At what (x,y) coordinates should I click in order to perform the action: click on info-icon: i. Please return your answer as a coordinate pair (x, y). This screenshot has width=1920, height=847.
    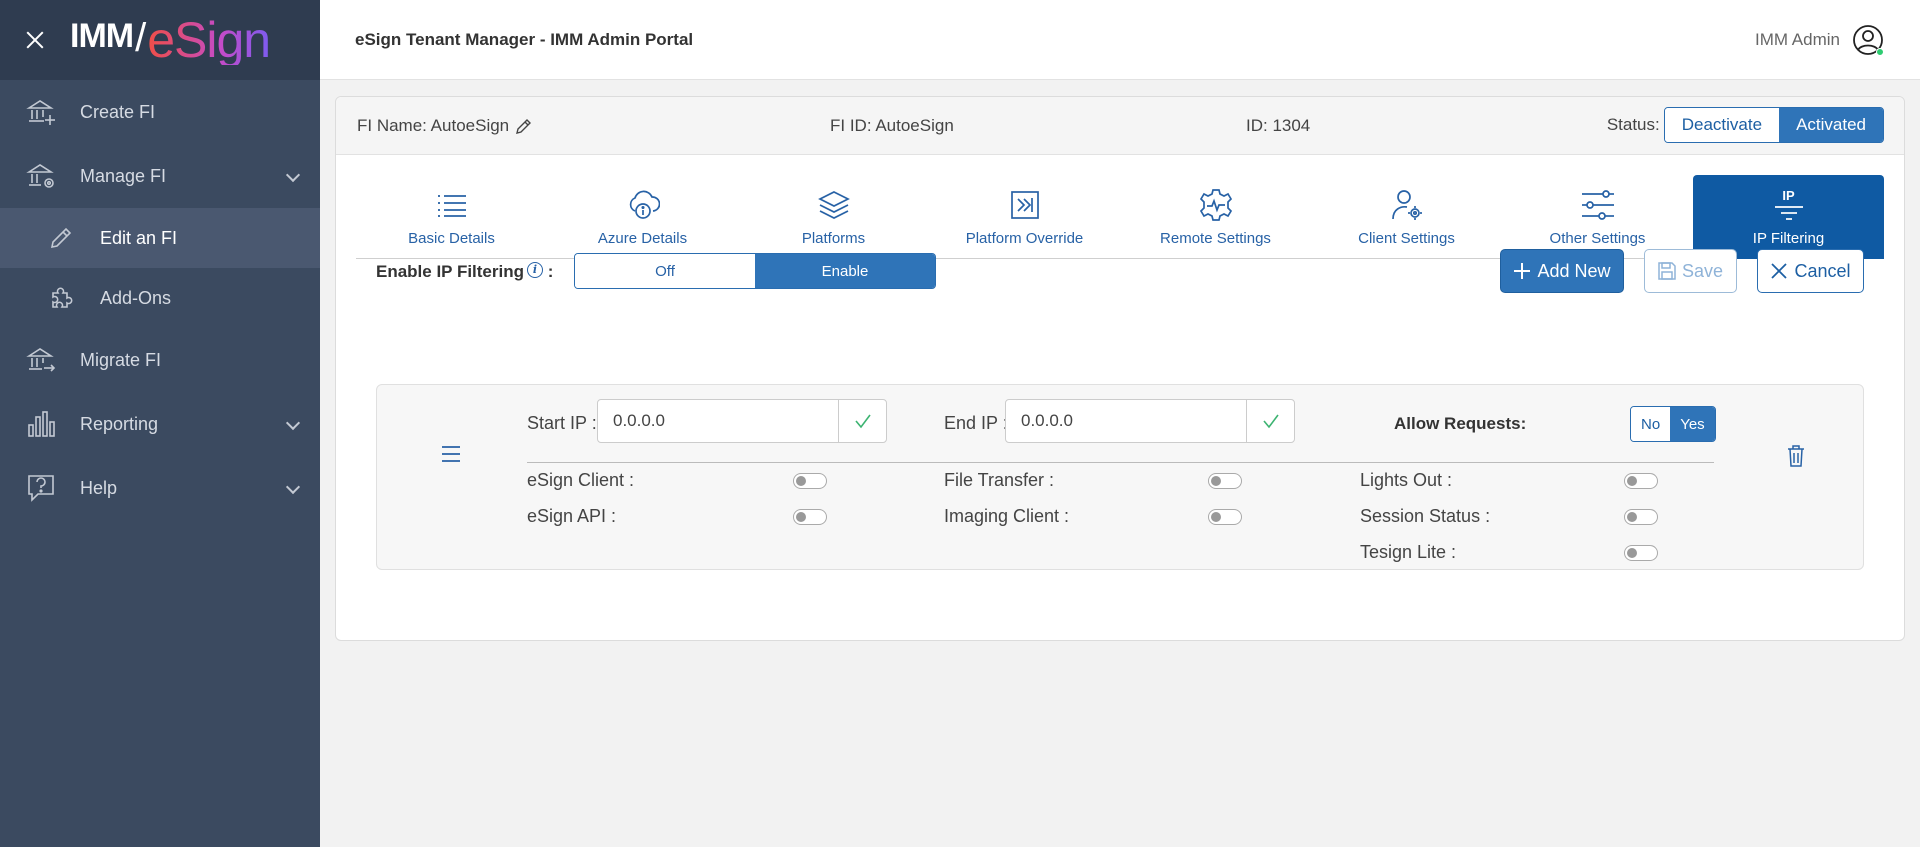
    Looking at the image, I should click on (535, 270).